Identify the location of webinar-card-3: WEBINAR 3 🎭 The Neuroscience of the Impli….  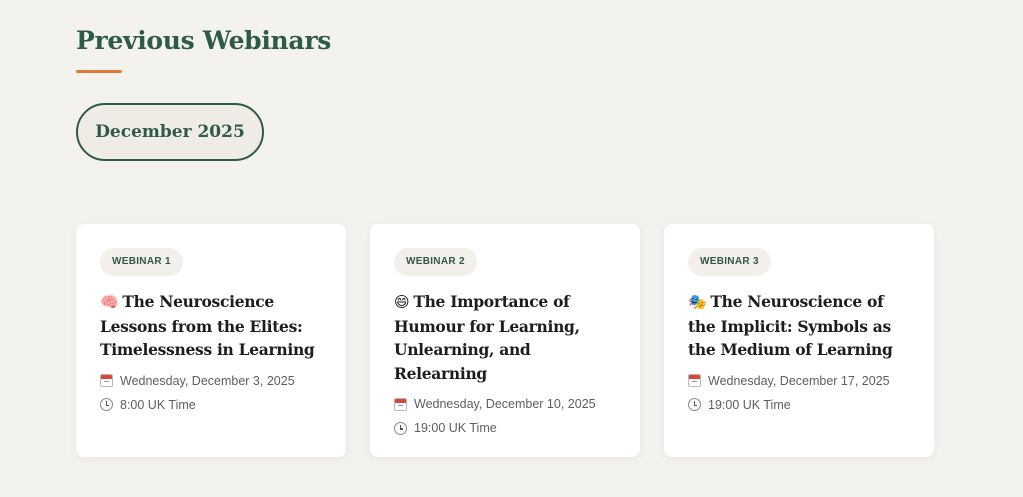
(799, 340).